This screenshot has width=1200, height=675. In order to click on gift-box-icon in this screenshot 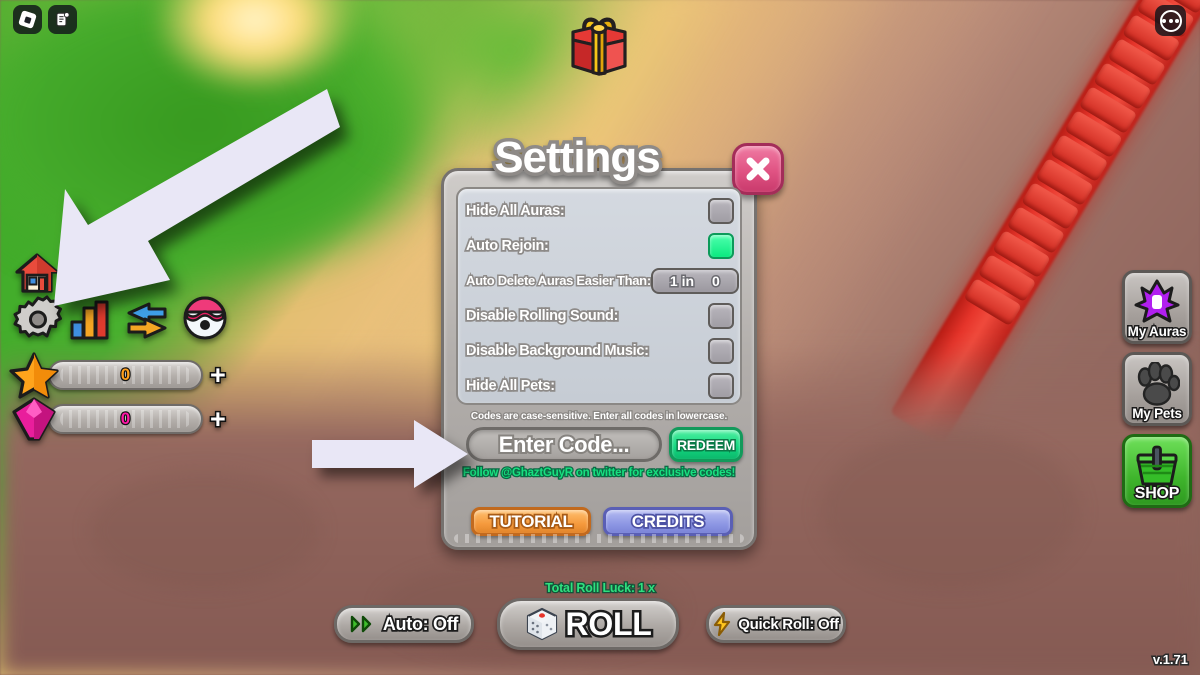, I will do `click(599, 46)`.